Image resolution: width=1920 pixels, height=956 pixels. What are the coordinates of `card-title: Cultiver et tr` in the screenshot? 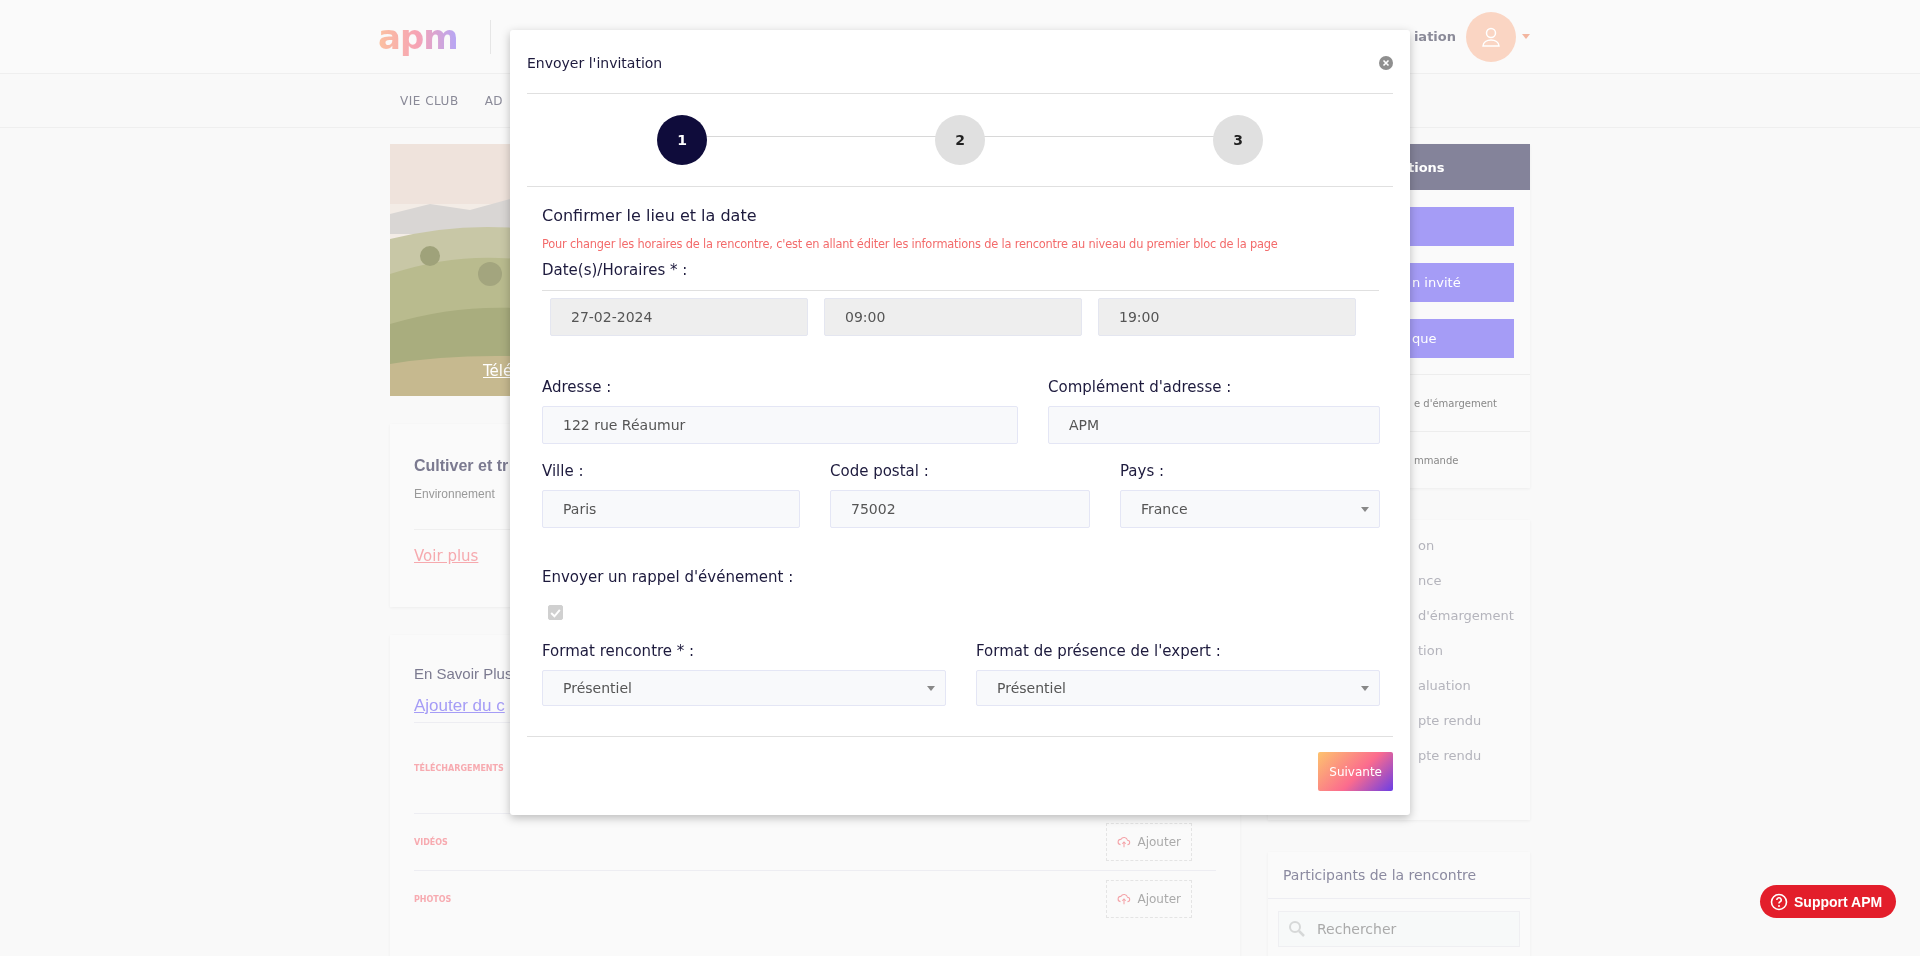 It's located at (461, 466).